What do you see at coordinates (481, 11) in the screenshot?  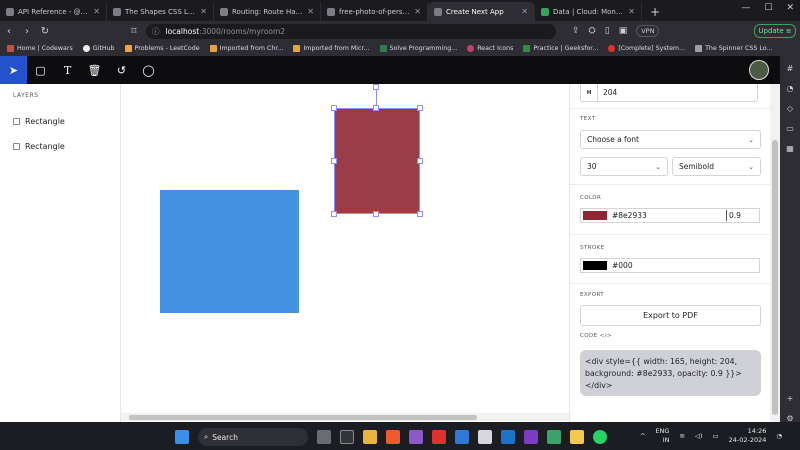 I see `browser-tab-active: Create Next App ✕` at bounding box center [481, 11].